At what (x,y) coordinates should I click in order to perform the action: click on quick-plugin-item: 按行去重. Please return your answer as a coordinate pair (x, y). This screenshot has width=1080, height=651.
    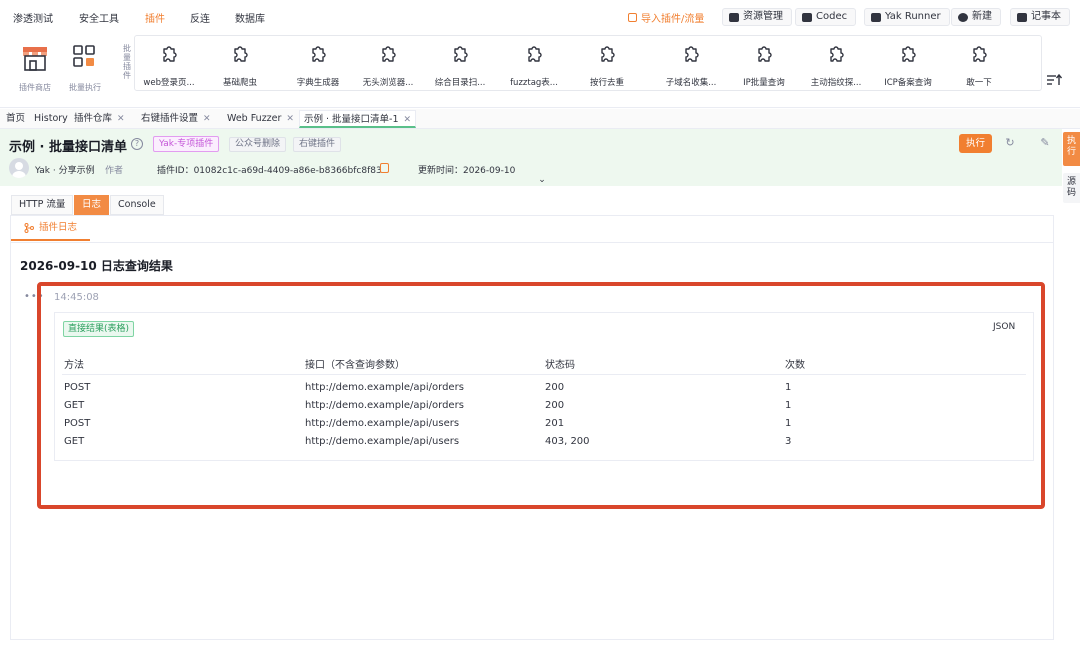
    Looking at the image, I should click on (607, 66).